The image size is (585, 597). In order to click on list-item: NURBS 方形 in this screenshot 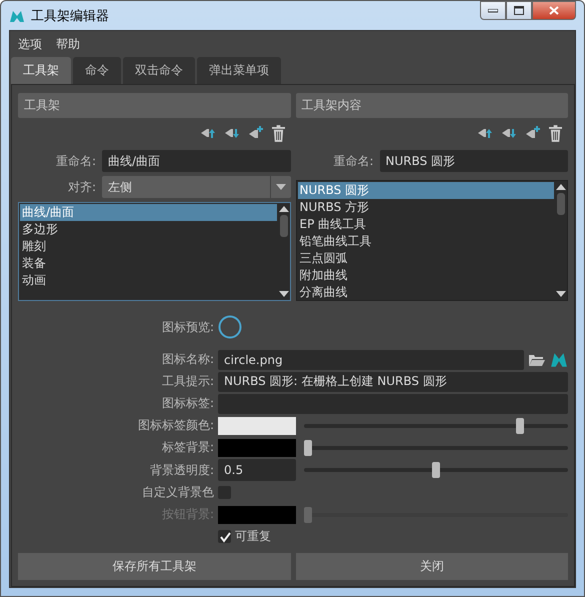, I will do `click(426, 207)`.